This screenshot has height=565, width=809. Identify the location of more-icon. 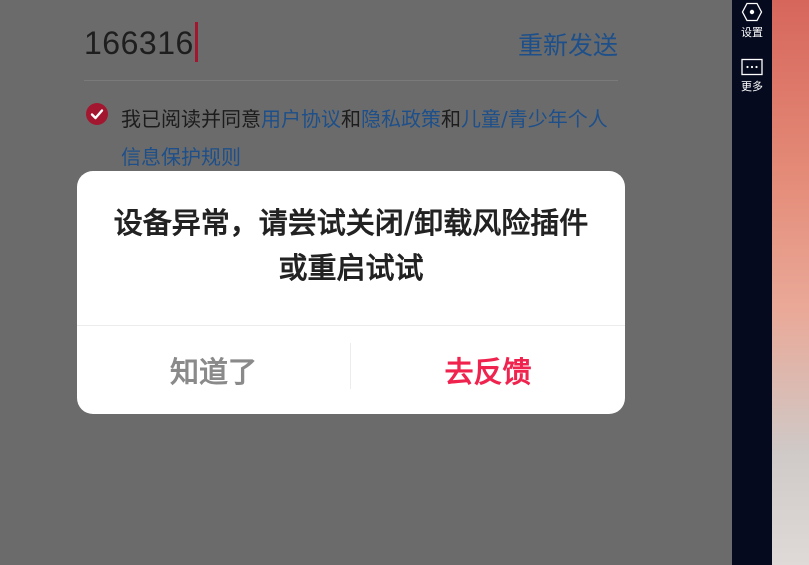
(752, 67).